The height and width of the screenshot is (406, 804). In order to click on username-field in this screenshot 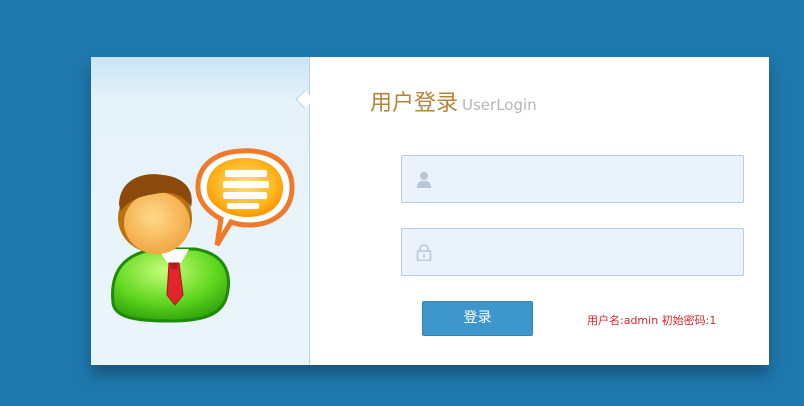, I will do `click(572, 179)`.